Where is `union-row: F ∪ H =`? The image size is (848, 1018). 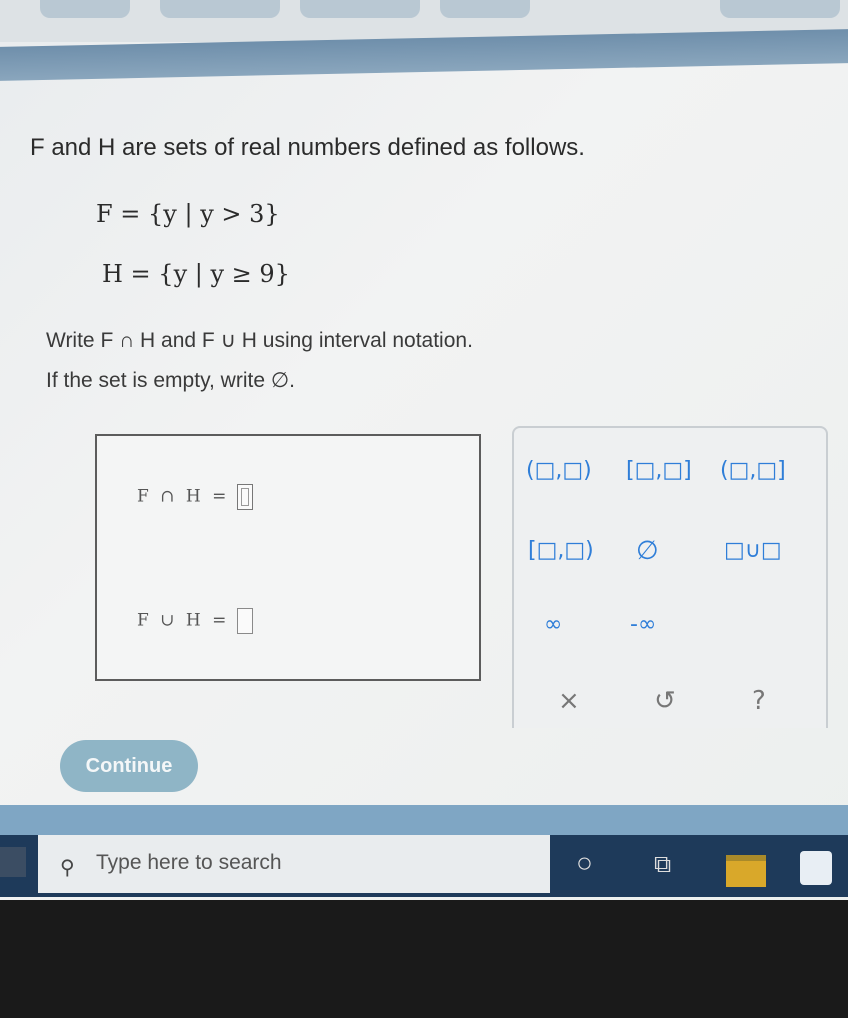
union-row: F ∪ H = is located at coordinates (195, 621).